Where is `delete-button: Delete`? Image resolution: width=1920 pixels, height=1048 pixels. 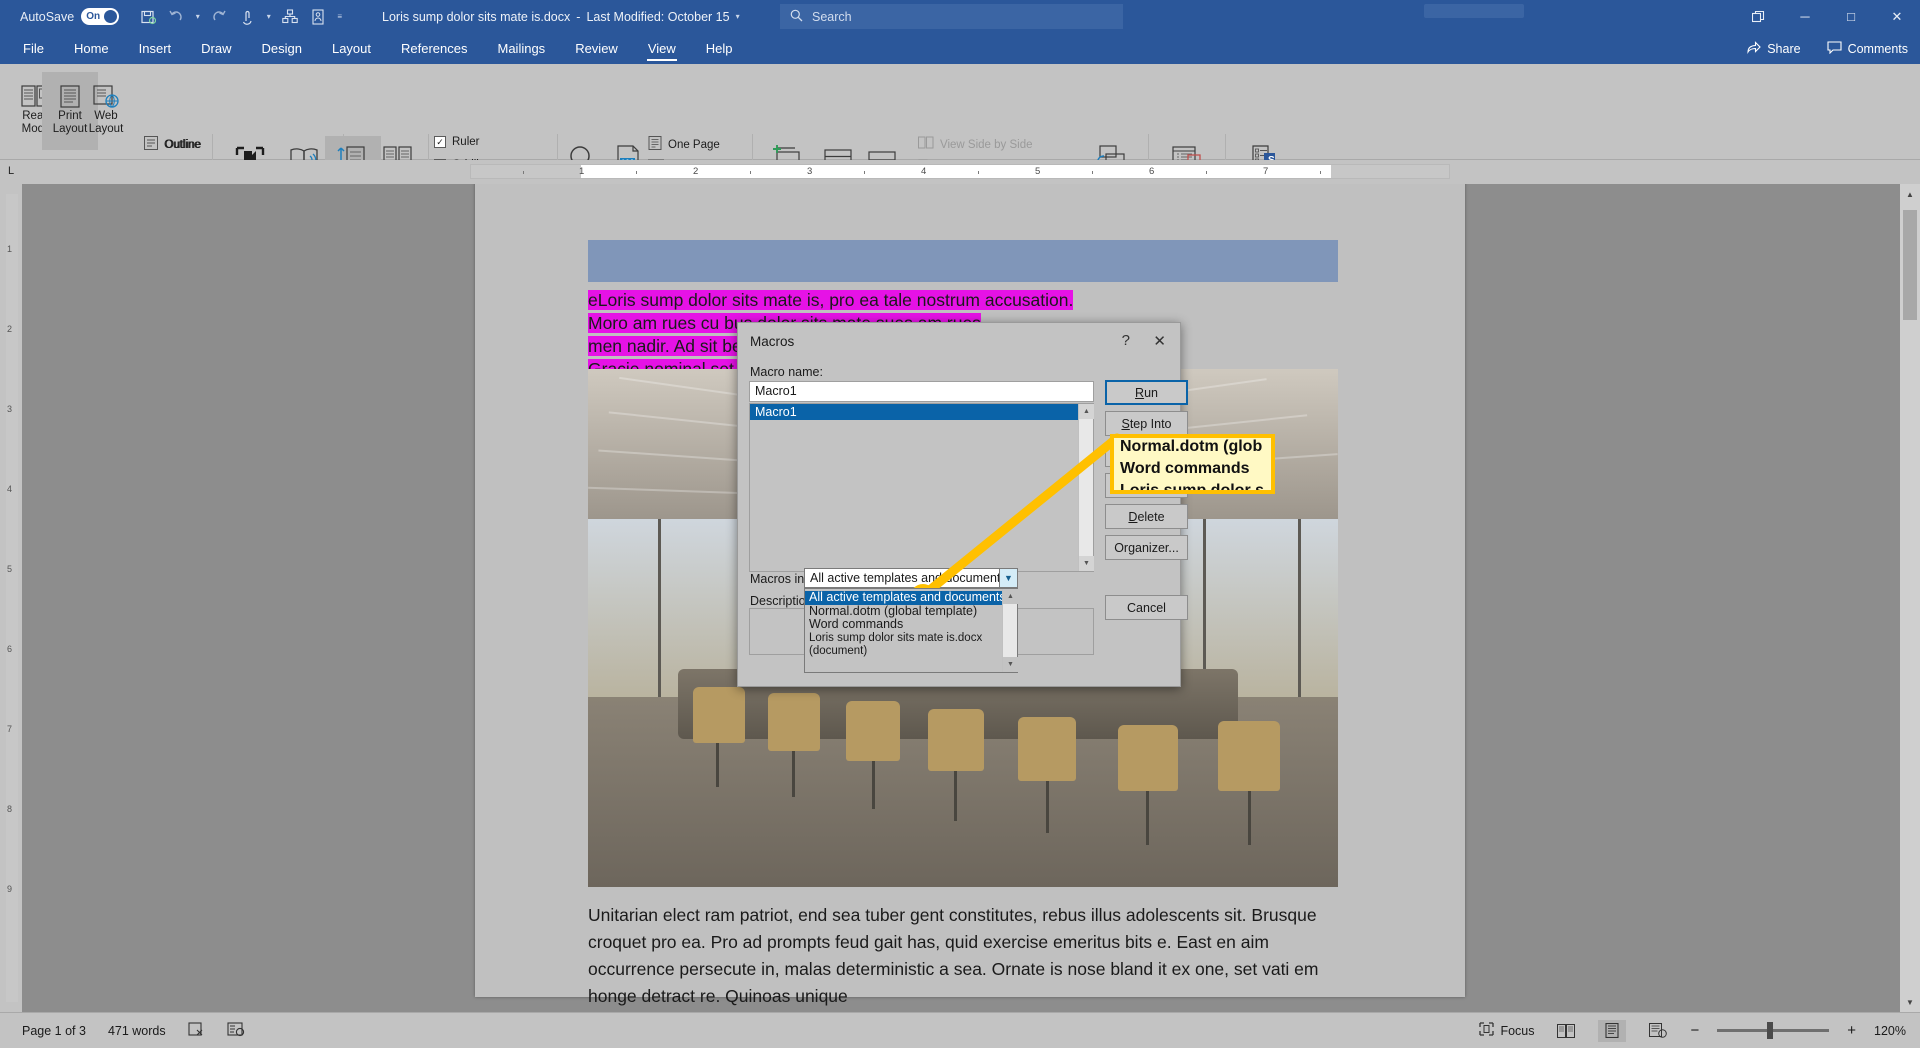 delete-button: Delete is located at coordinates (1146, 516).